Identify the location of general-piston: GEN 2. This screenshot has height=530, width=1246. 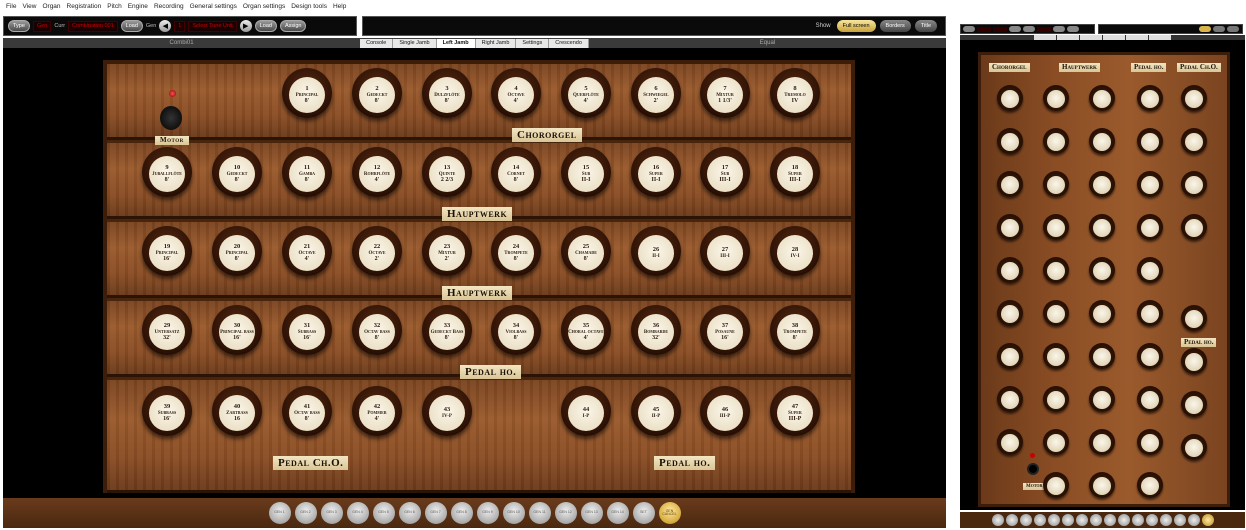
(305, 513).